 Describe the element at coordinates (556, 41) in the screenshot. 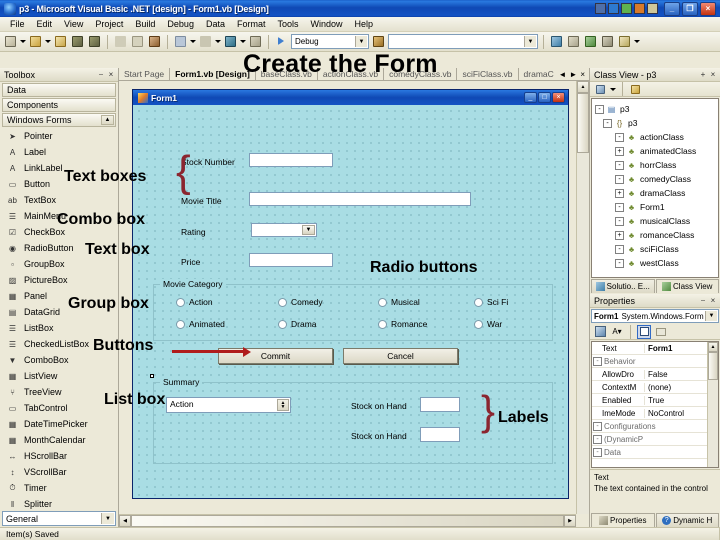

I see `solution-explorer-icon` at that location.